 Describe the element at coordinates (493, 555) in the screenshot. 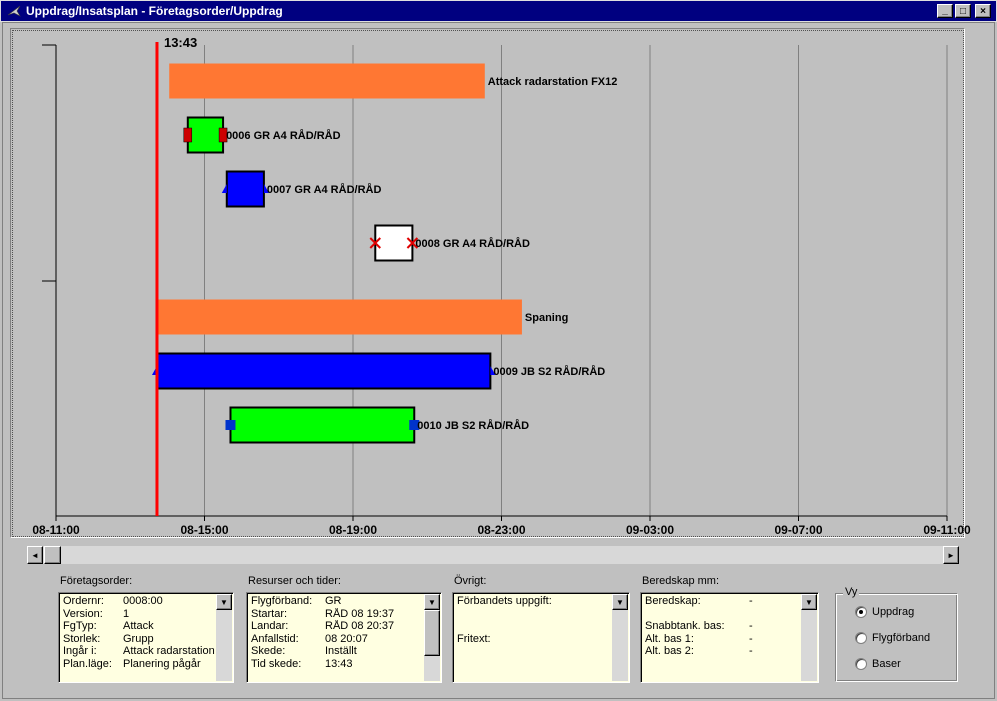

I see `timeline-scrollbar: ◄ ►` at that location.